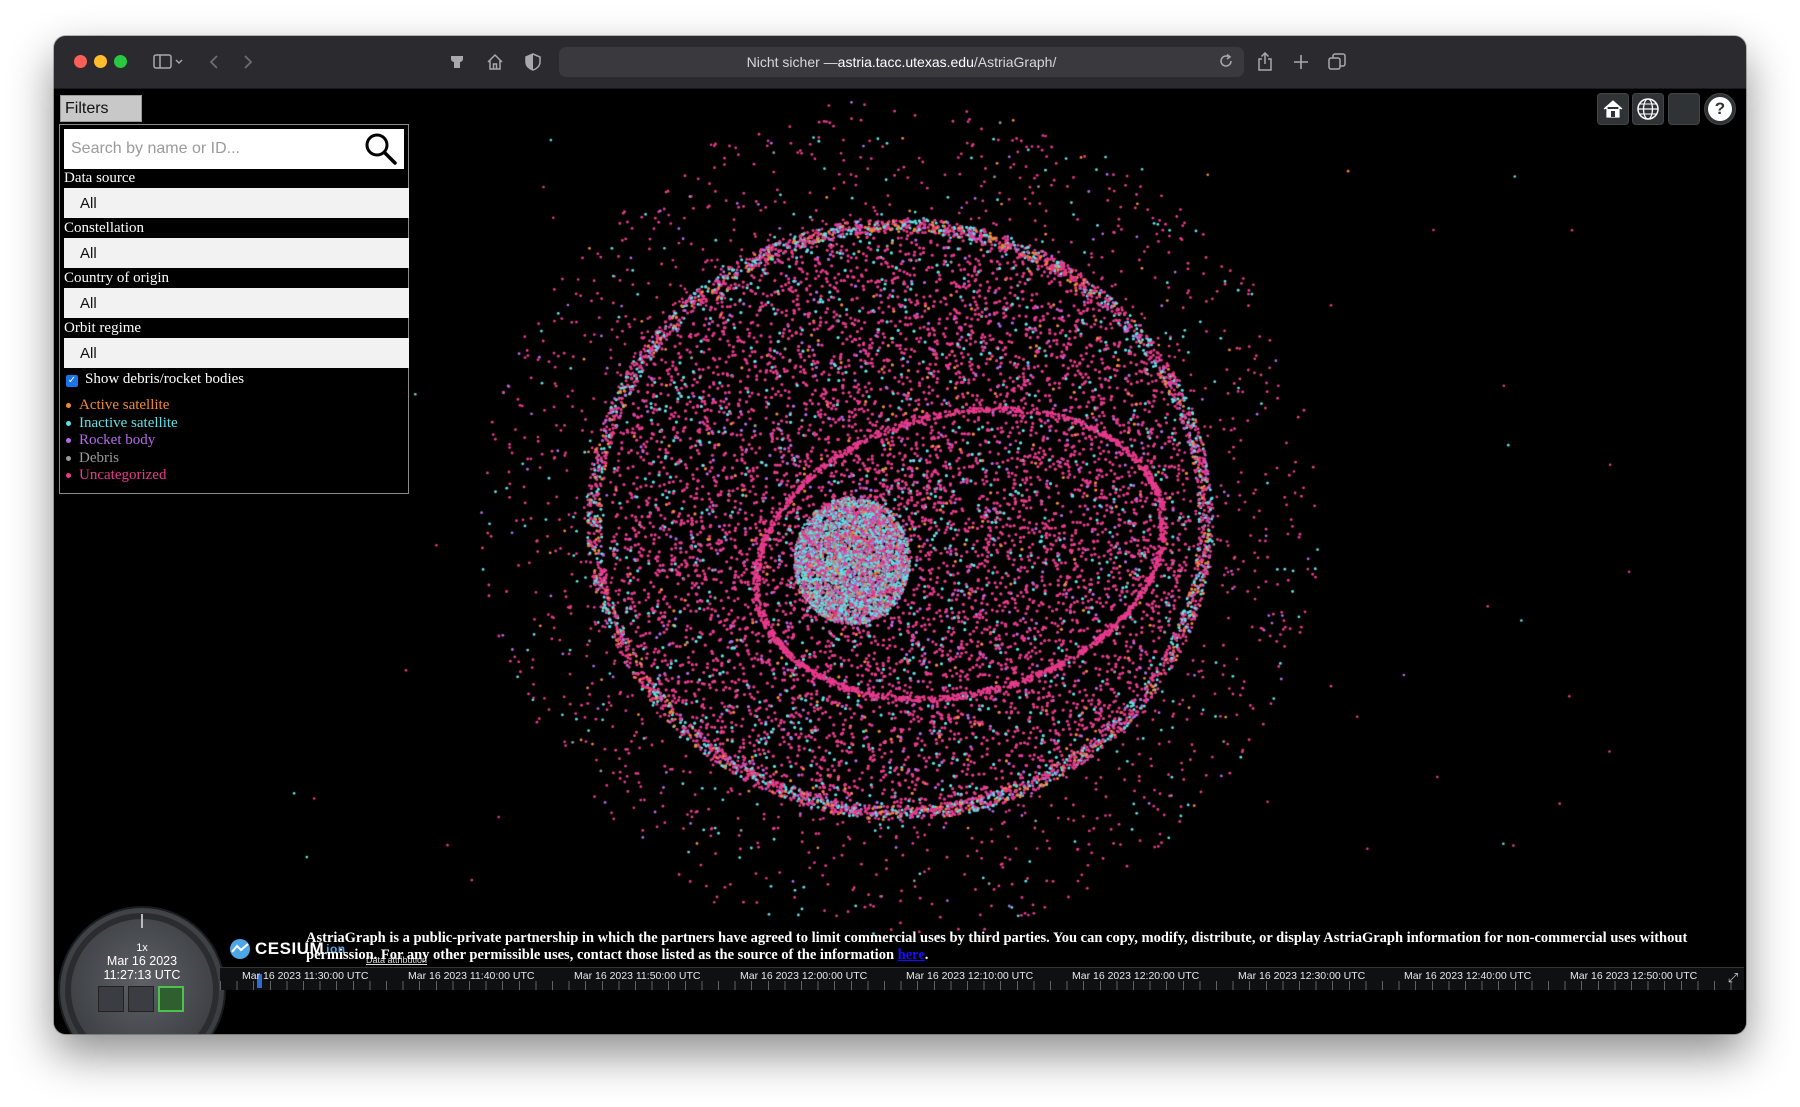 The height and width of the screenshot is (1107, 1800). Describe the element at coordinates (101, 108) in the screenshot. I see `filters-toggle-button: Filters` at that location.